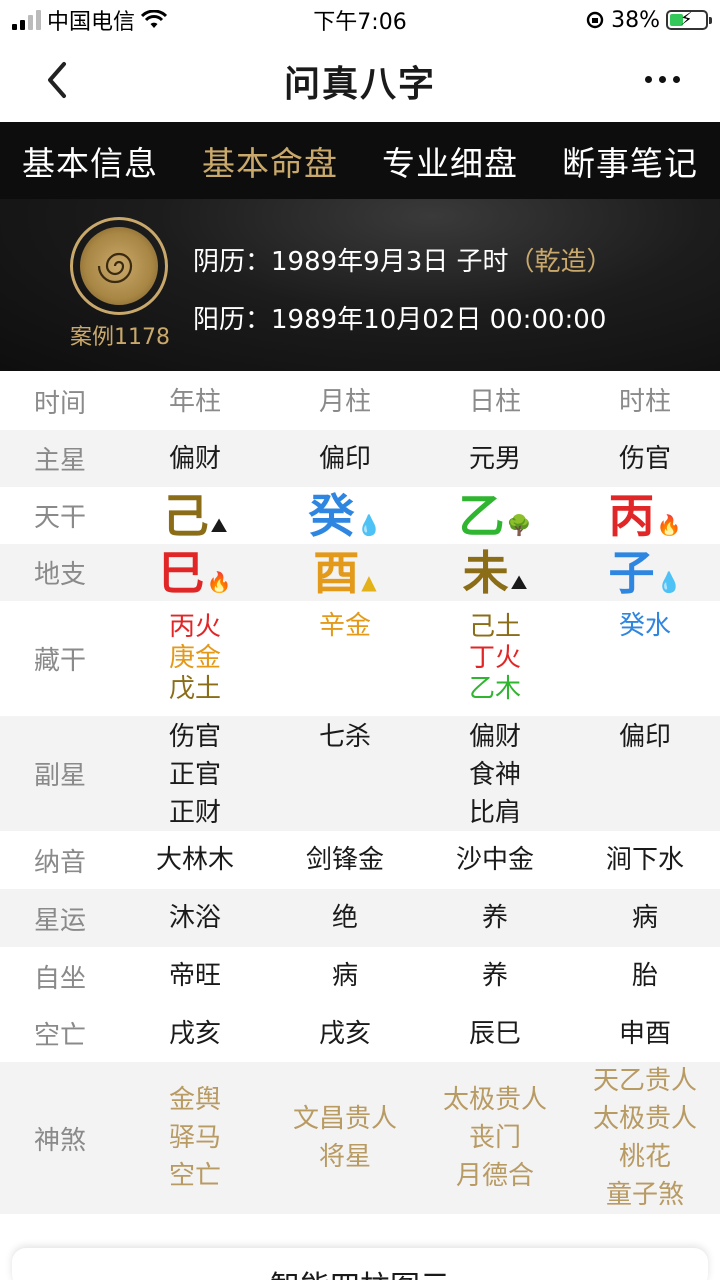 This screenshot has width=720, height=1280. Describe the element at coordinates (194, 775) in the screenshot. I see `sub-star: 正官` at that location.